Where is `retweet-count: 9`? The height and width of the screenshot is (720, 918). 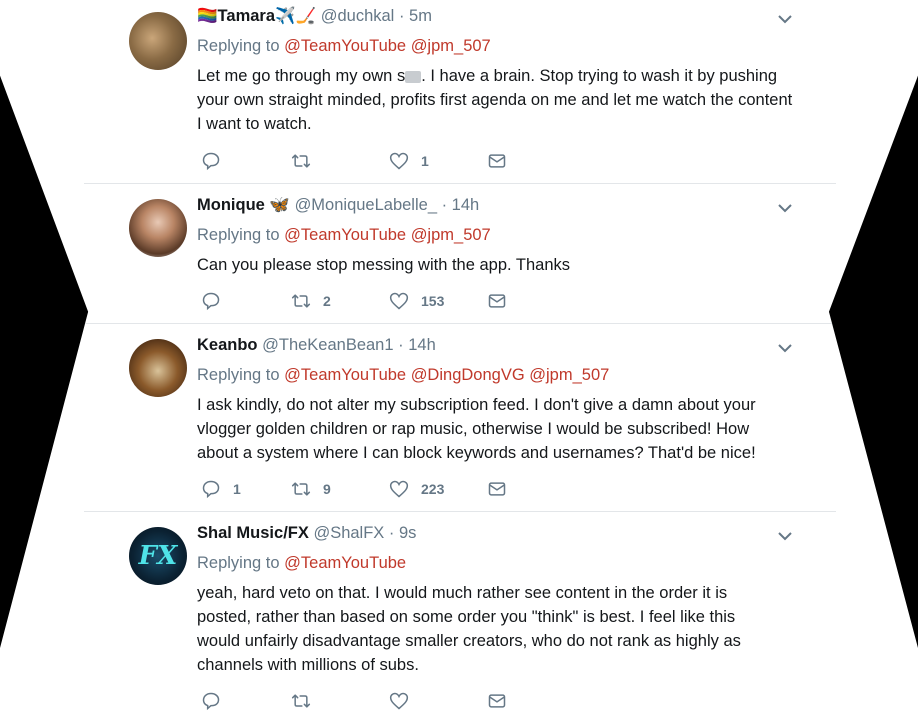 retweet-count: 9 is located at coordinates (327, 489).